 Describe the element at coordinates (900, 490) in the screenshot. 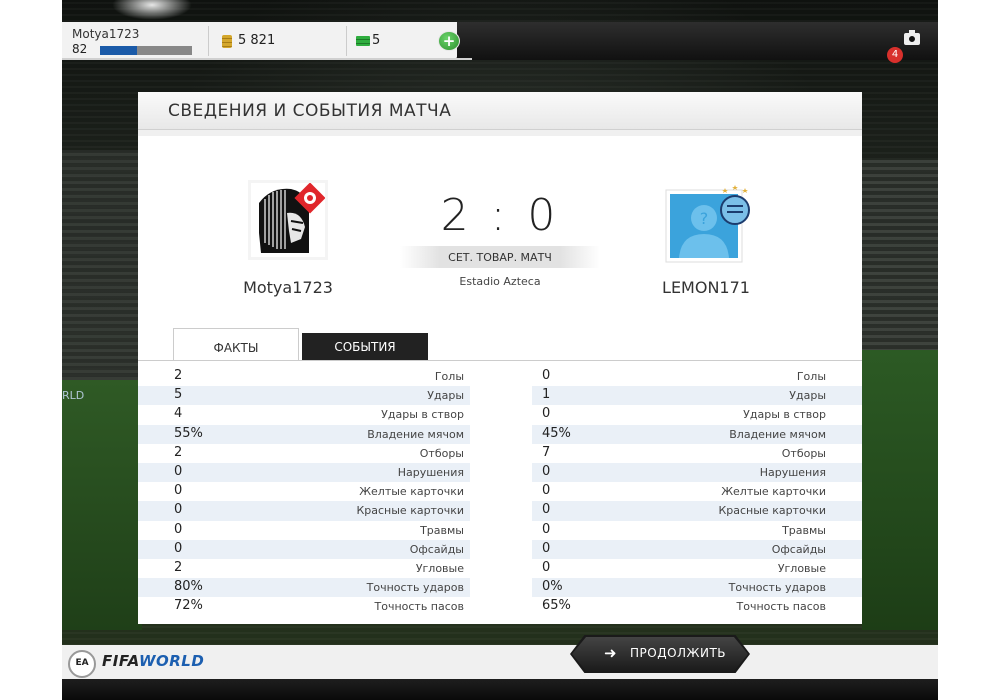

I see `pitch-right` at that location.